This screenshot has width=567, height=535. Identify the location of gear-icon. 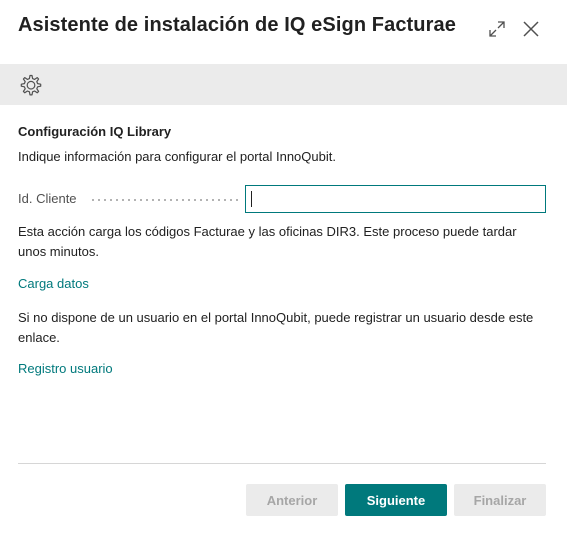
(31, 85).